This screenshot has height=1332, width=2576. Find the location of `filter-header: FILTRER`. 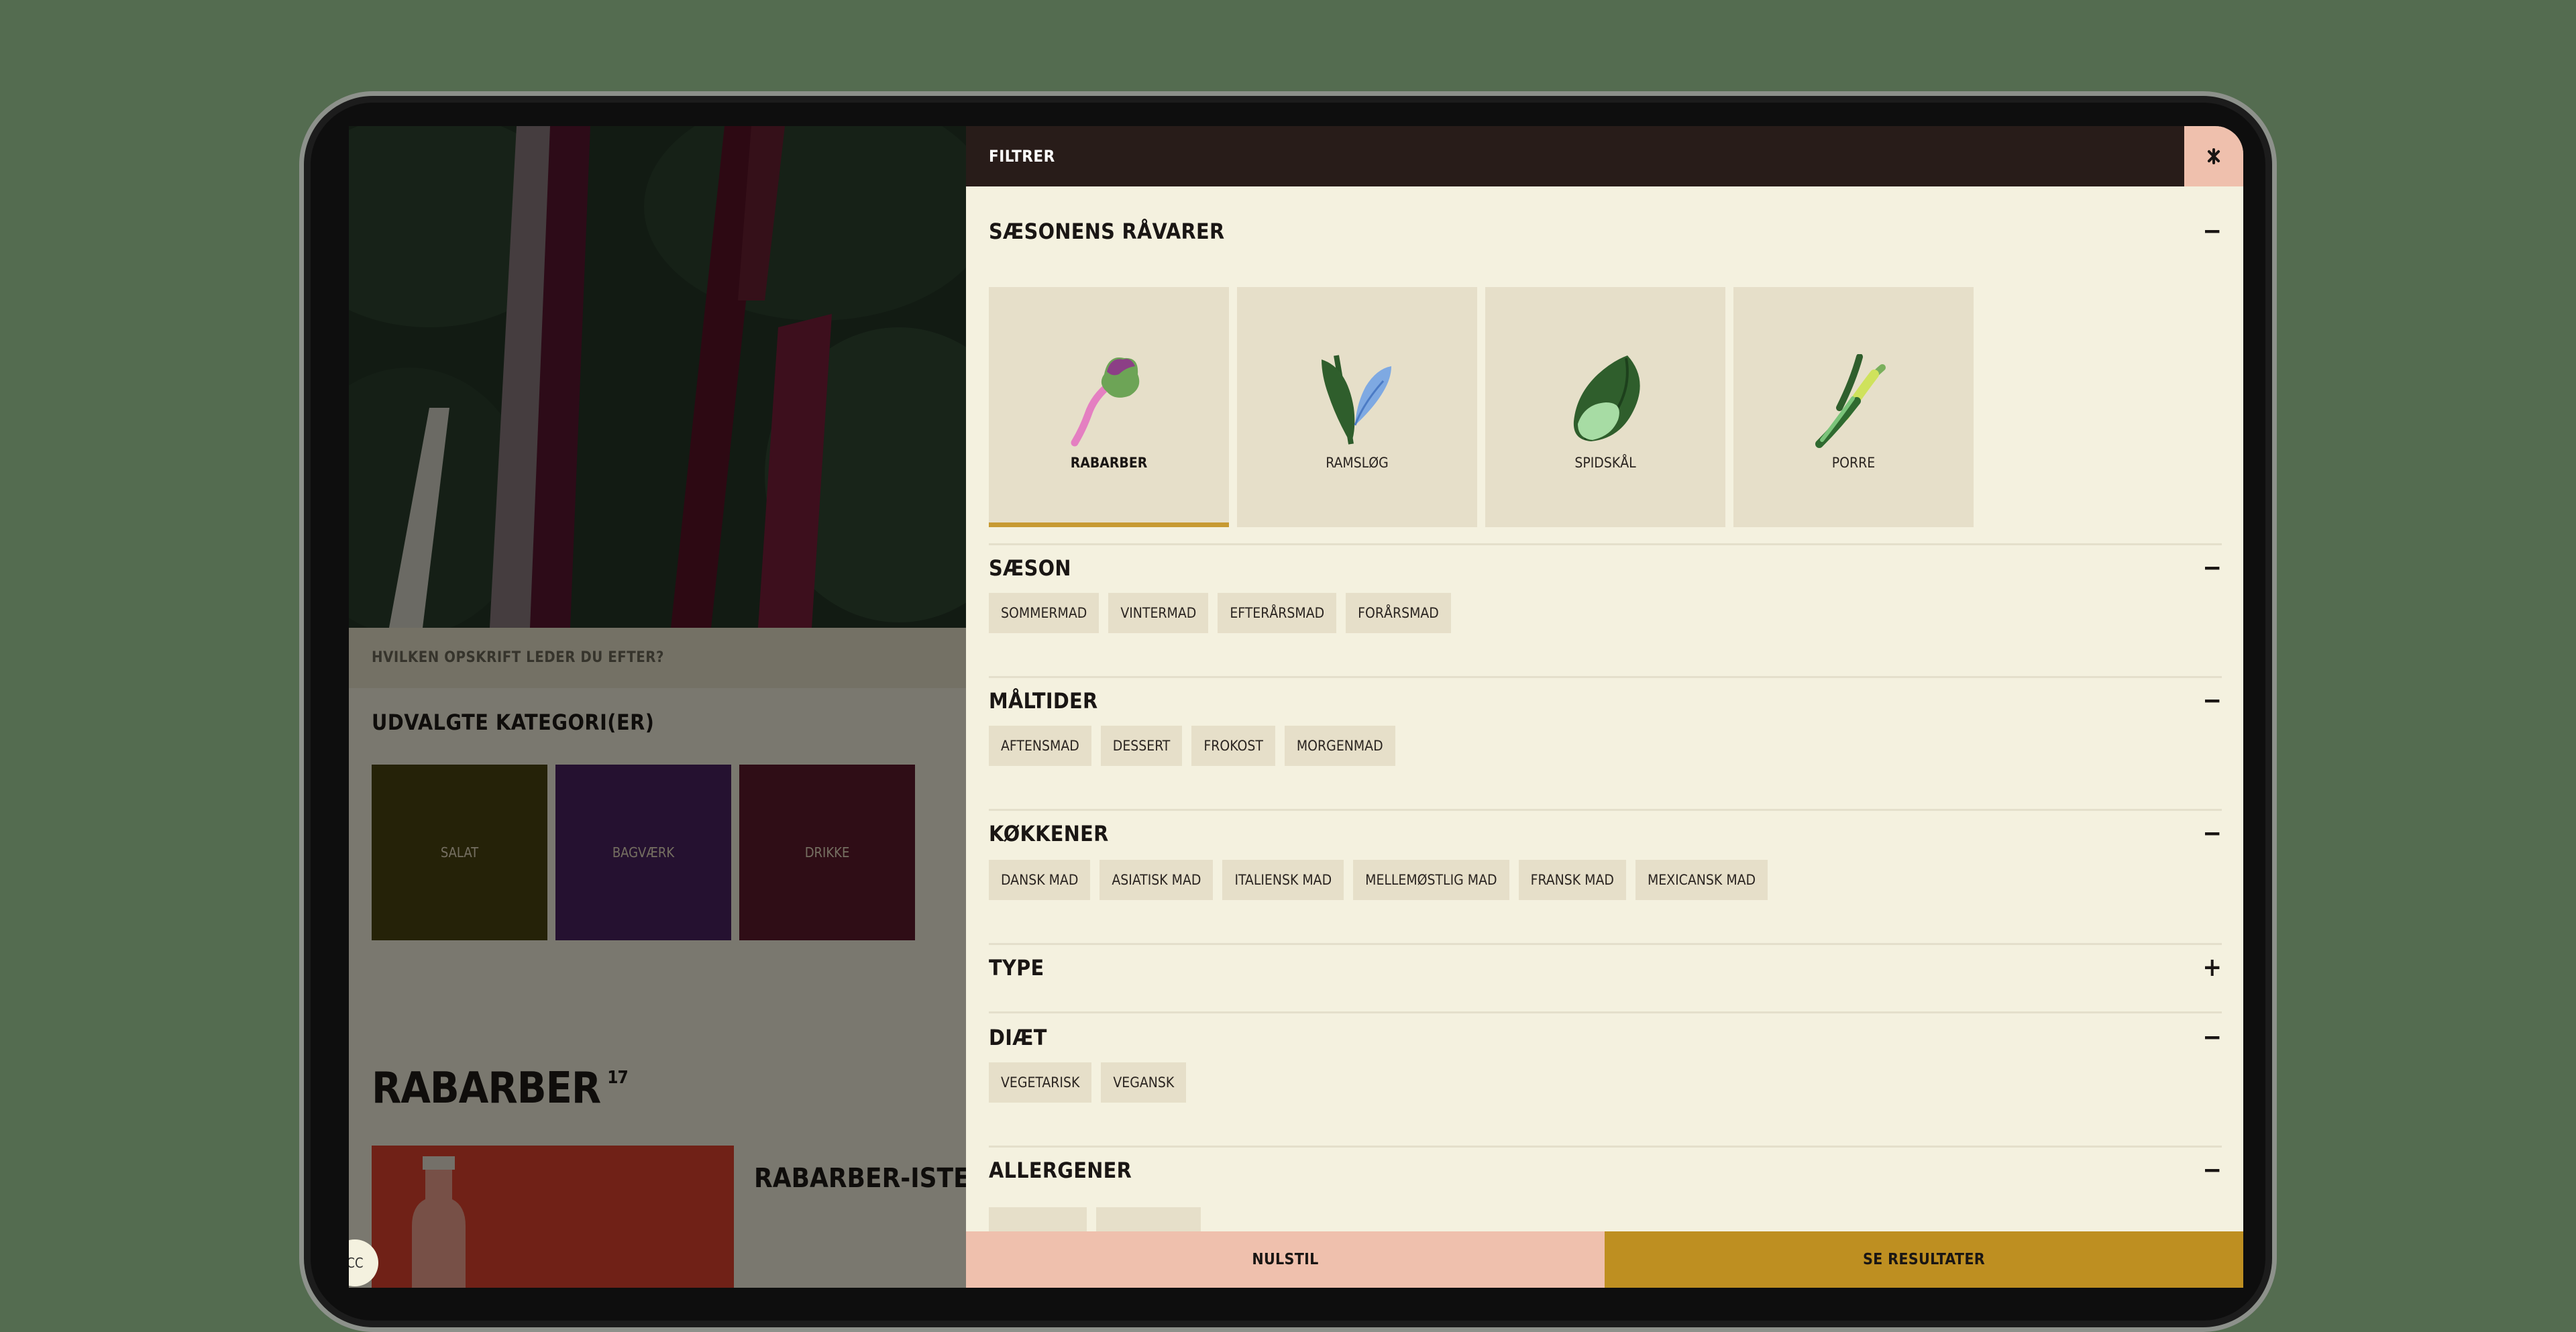

filter-header: FILTRER is located at coordinates (1604, 156).